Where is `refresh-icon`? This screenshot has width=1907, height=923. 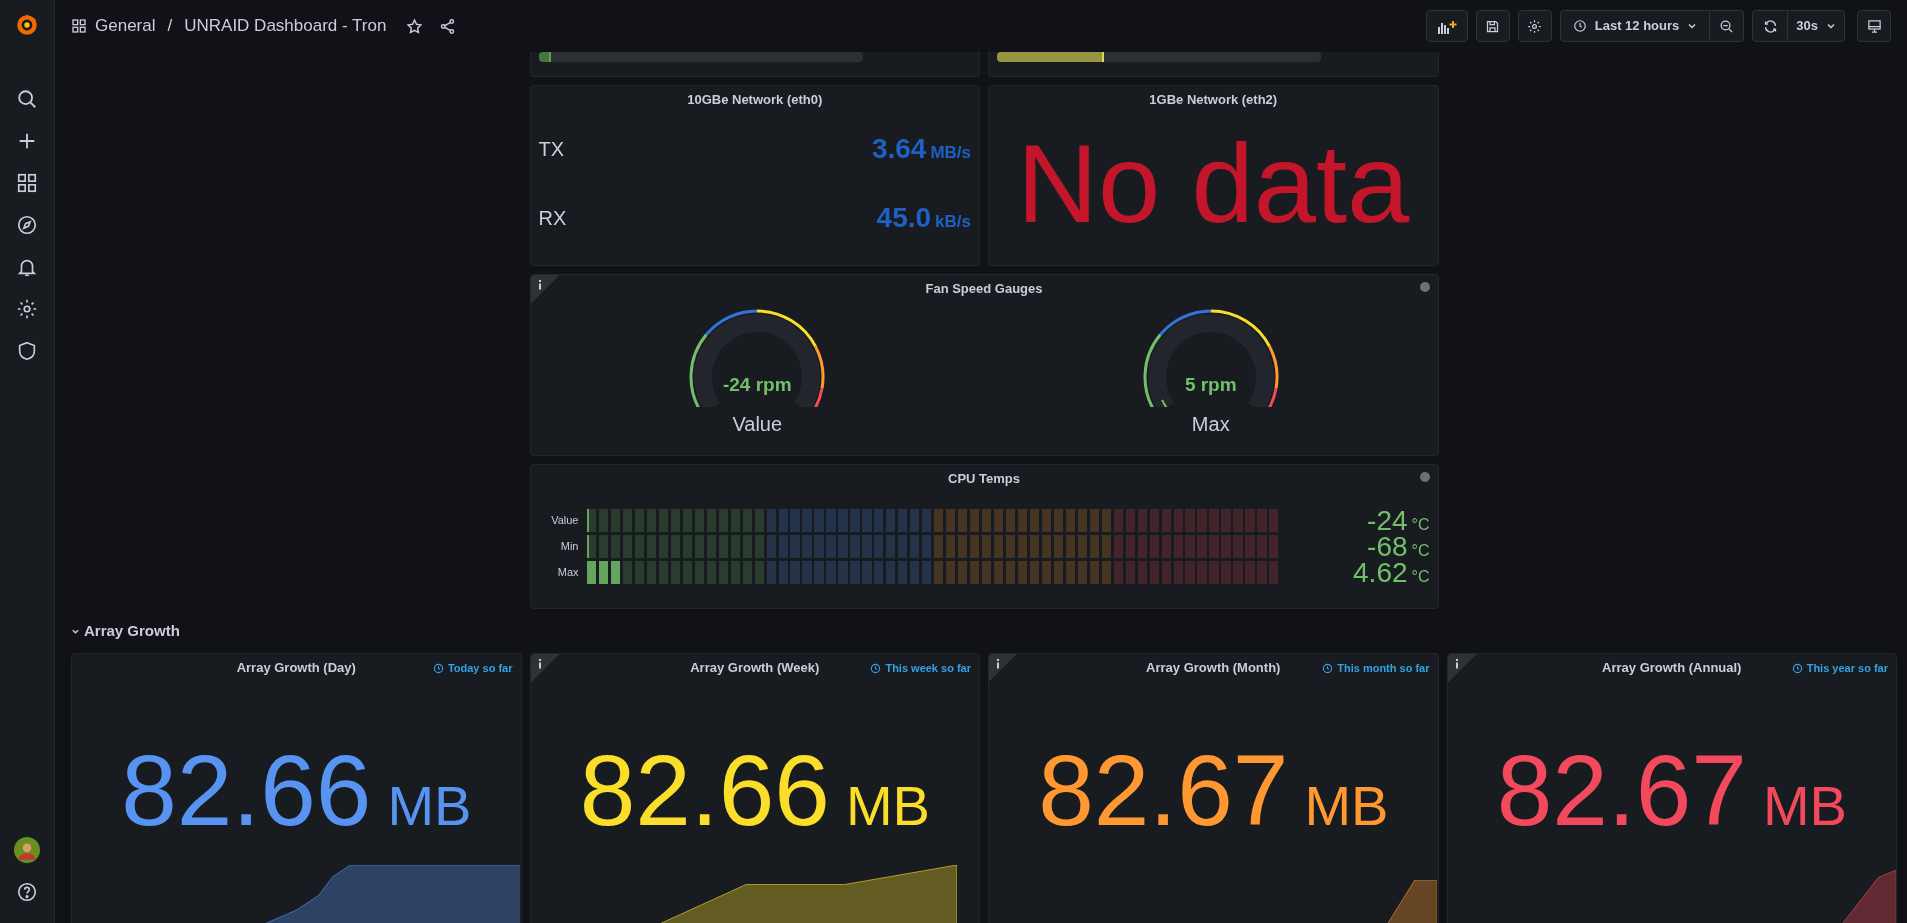 refresh-icon is located at coordinates (1770, 26).